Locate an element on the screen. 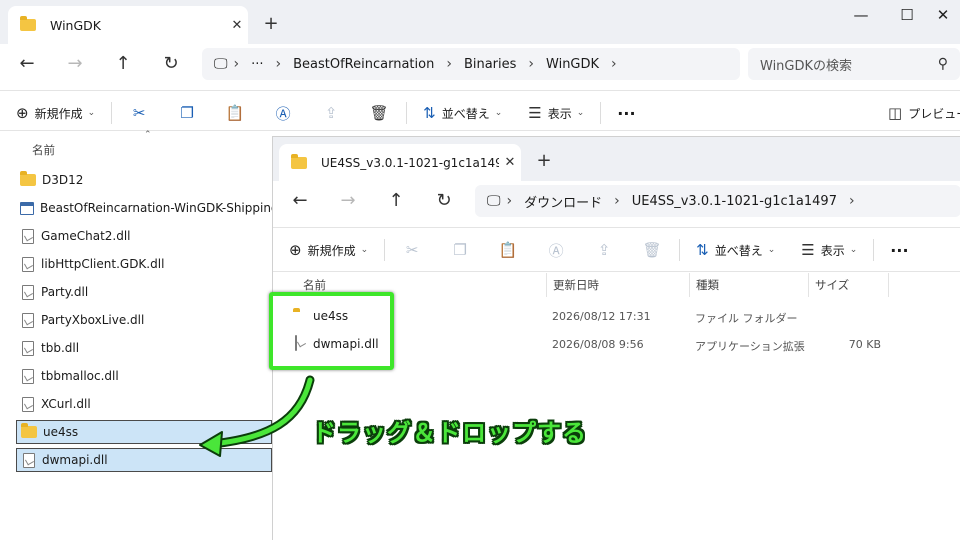 This screenshot has width=960, height=540. view-button-label: 表示 is located at coordinates (559, 113).